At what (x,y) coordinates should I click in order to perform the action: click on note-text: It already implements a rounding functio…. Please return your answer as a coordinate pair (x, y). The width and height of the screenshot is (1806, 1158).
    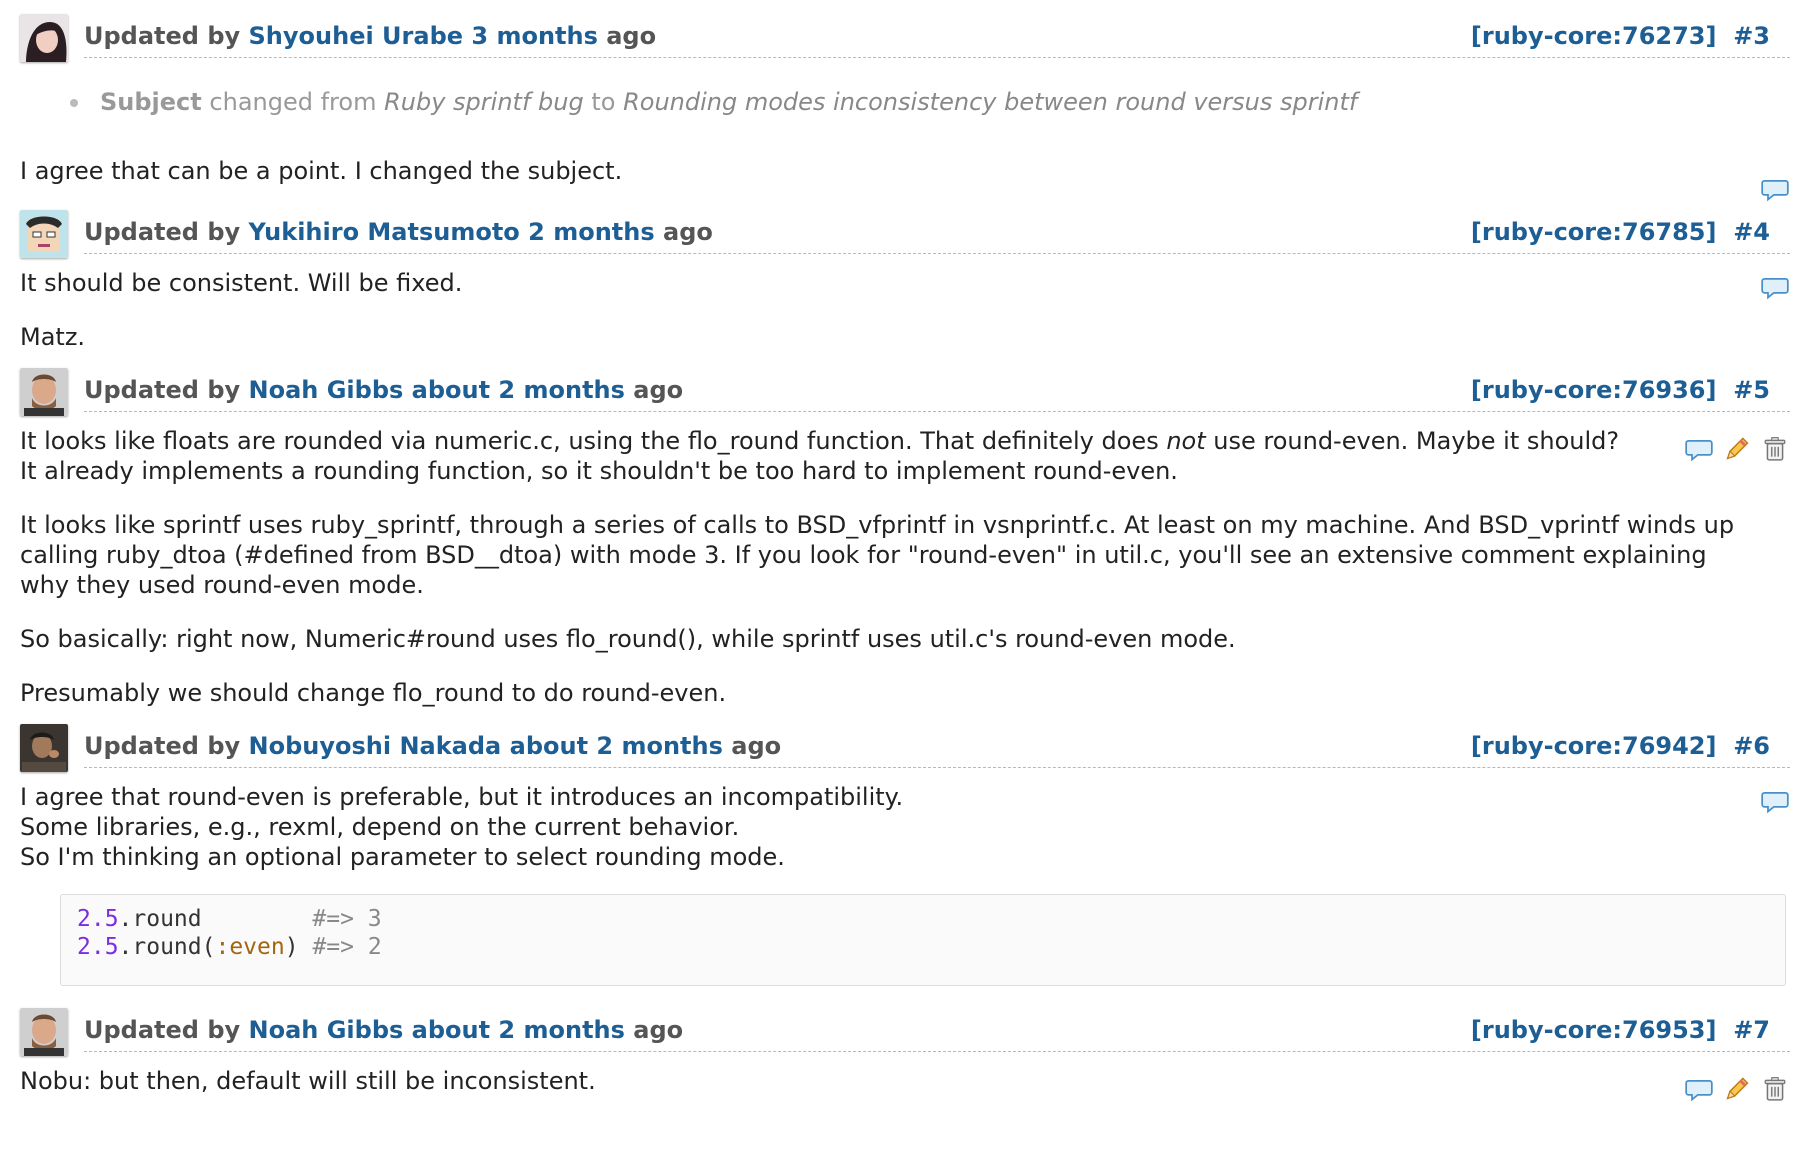
    Looking at the image, I should click on (599, 471).